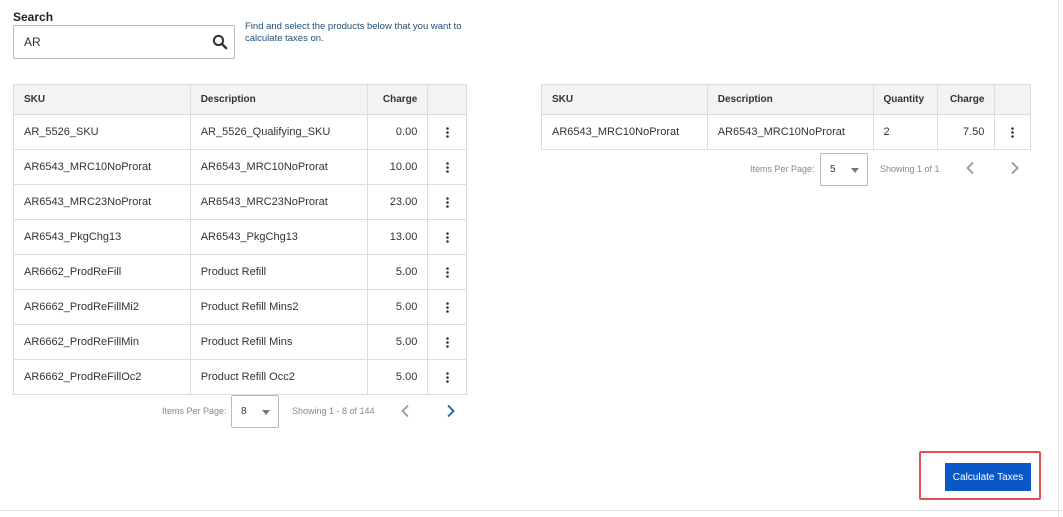  I want to click on header-quantity: Quantity, so click(905, 99).